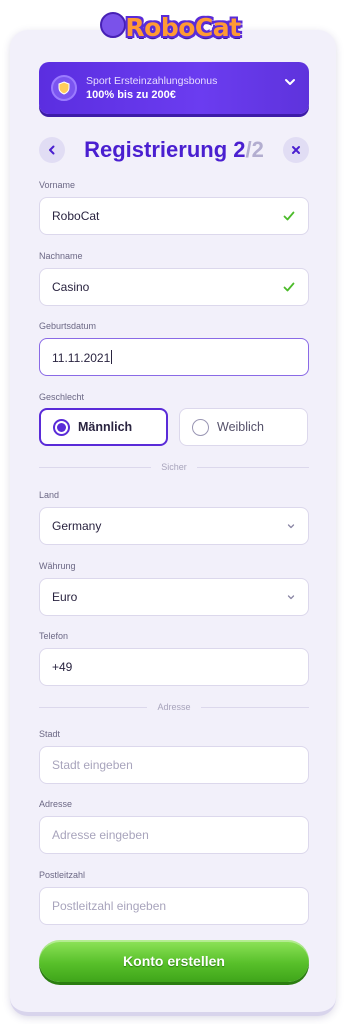 The height and width of the screenshot is (1024, 346). What do you see at coordinates (49, 495) in the screenshot?
I see `country-label: Land` at bounding box center [49, 495].